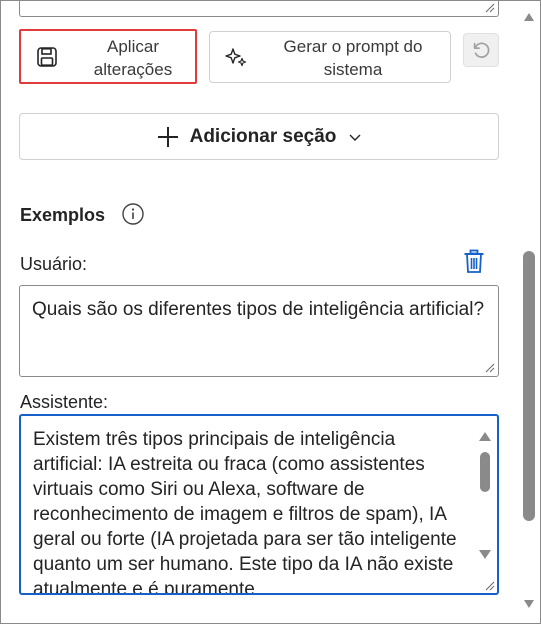 The width and height of the screenshot is (541, 624). Describe the element at coordinates (47, 56) in the screenshot. I see `save-icon` at that location.